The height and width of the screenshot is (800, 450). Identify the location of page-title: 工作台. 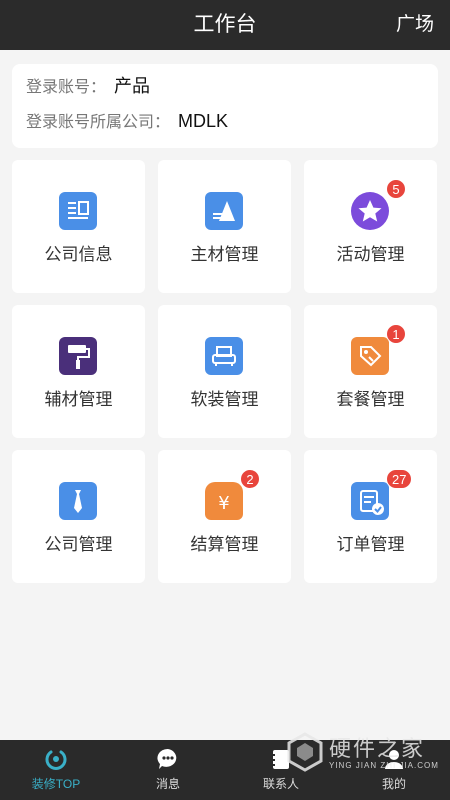
(225, 24).